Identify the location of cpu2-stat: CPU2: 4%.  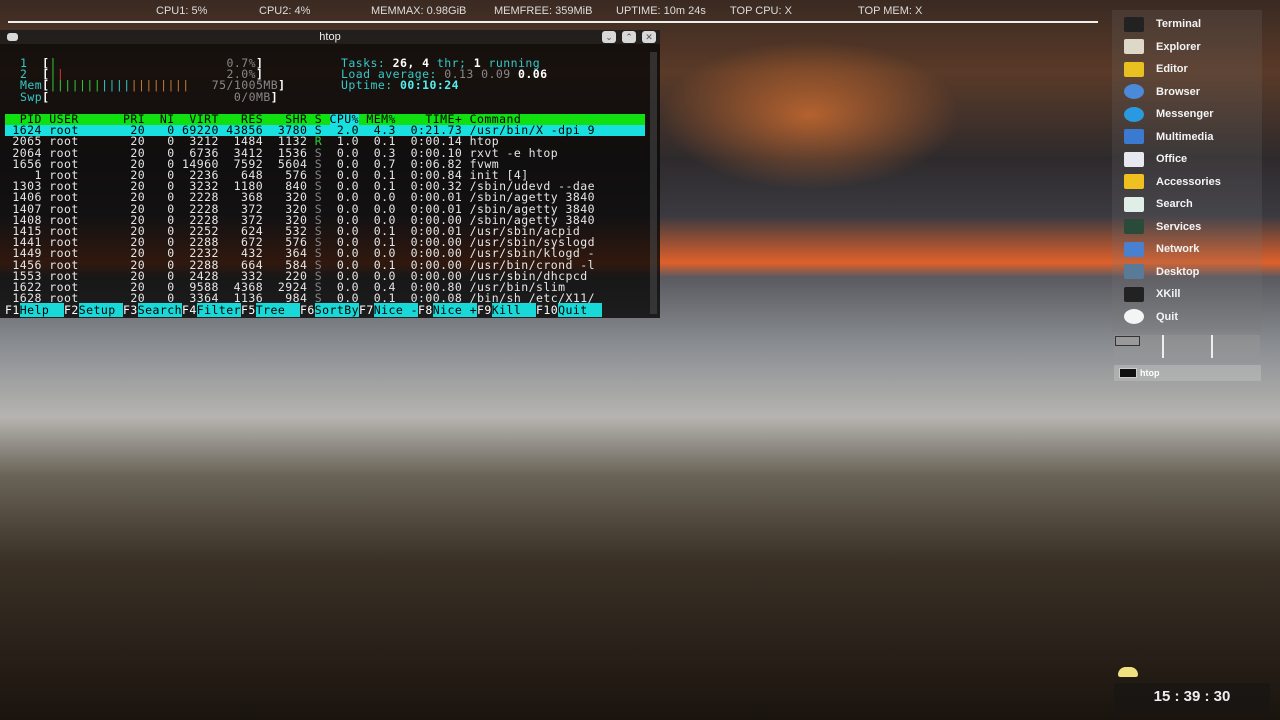
(285, 11).